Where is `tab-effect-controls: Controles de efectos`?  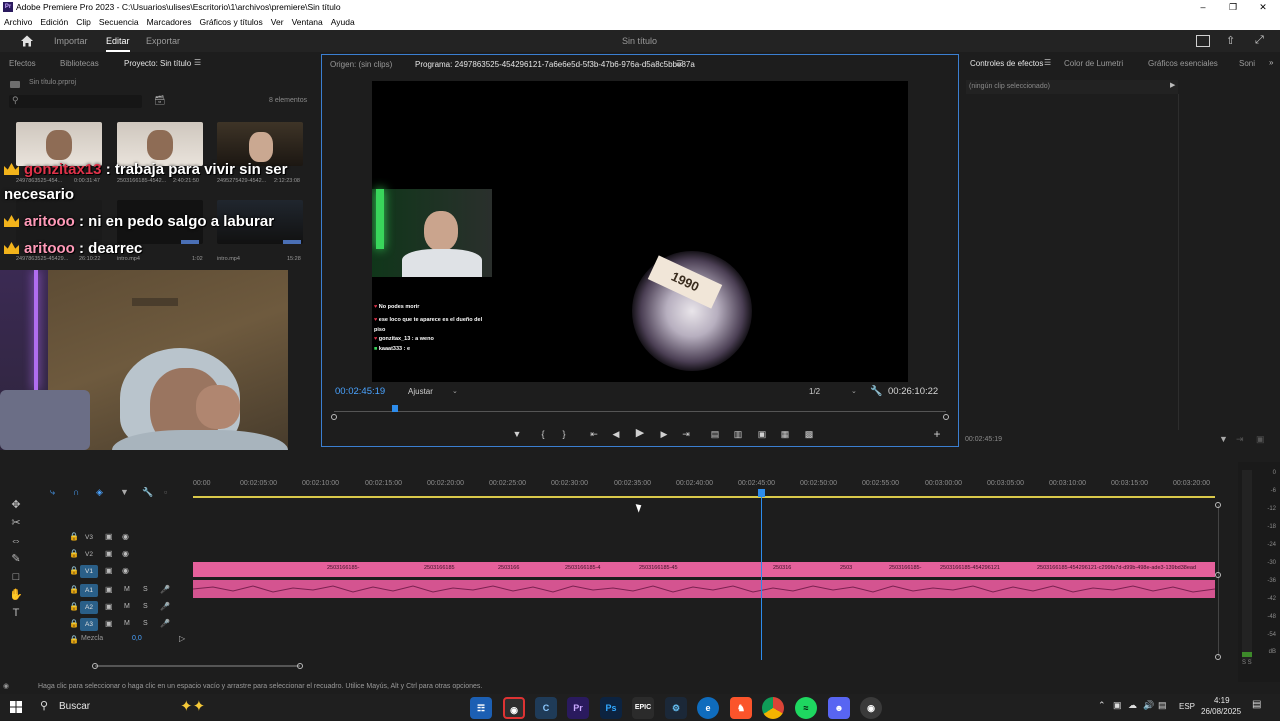 tab-effect-controls: Controles de efectos is located at coordinates (1006, 63).